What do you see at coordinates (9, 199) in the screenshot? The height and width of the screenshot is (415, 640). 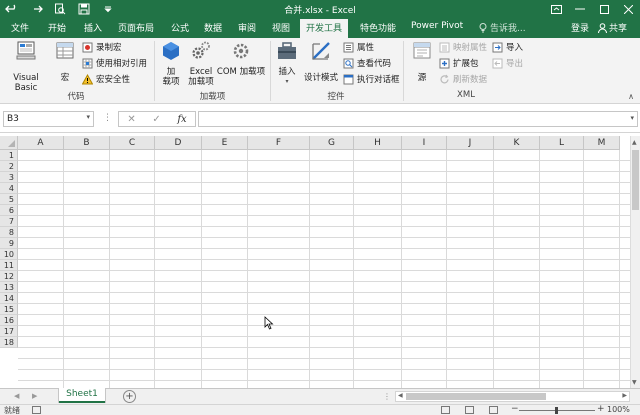 I see `row-header: 5` at bounding box center [9, 199].